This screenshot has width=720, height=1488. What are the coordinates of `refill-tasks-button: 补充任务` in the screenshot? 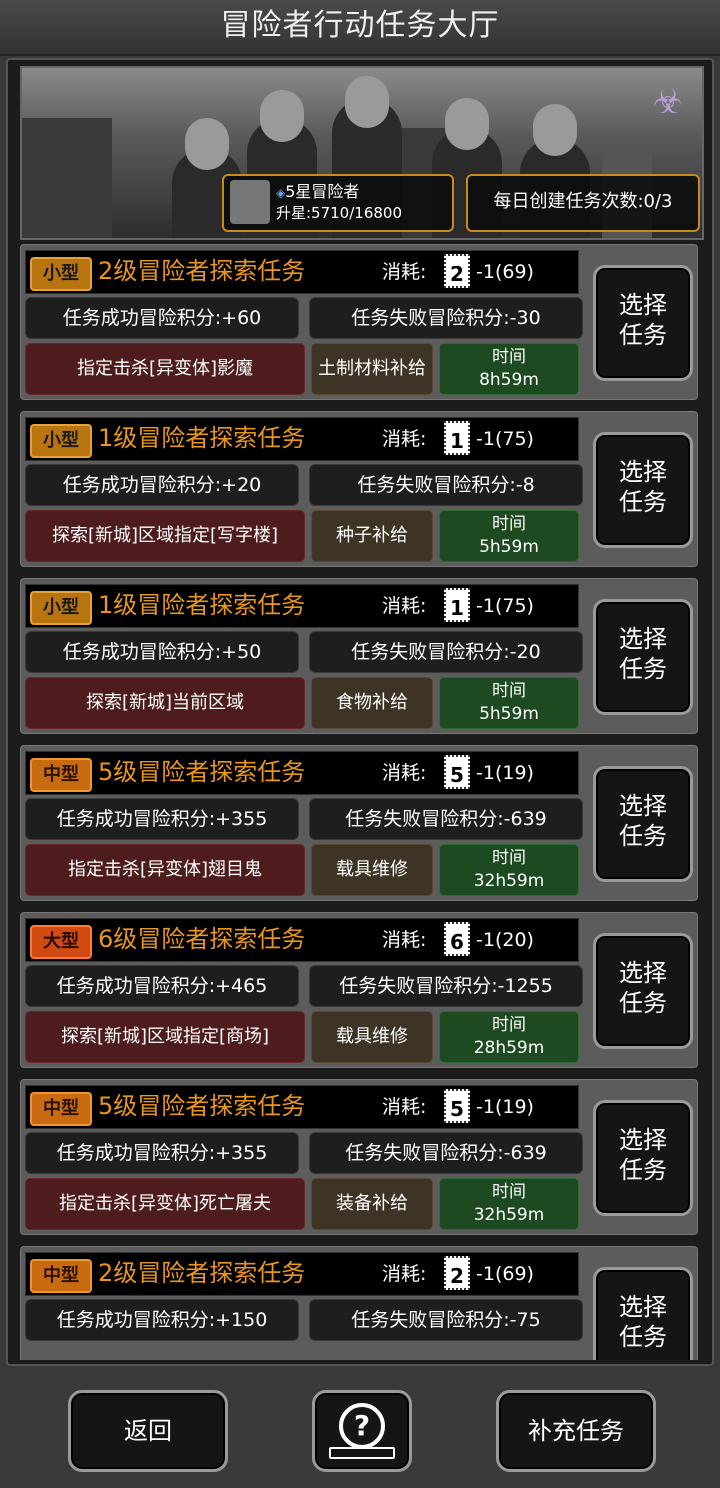 It's located at (576, 1431).